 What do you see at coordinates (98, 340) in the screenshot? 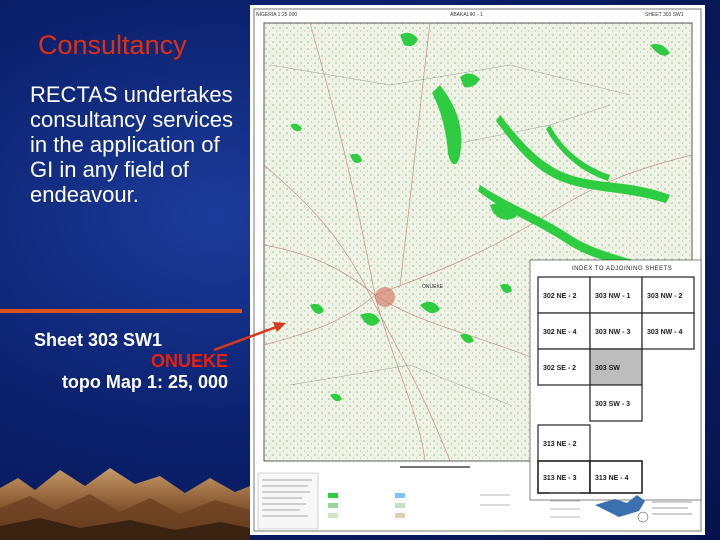
I see `caption-sheet: Sheet 303 SW1` at bounding box center [98, 340].